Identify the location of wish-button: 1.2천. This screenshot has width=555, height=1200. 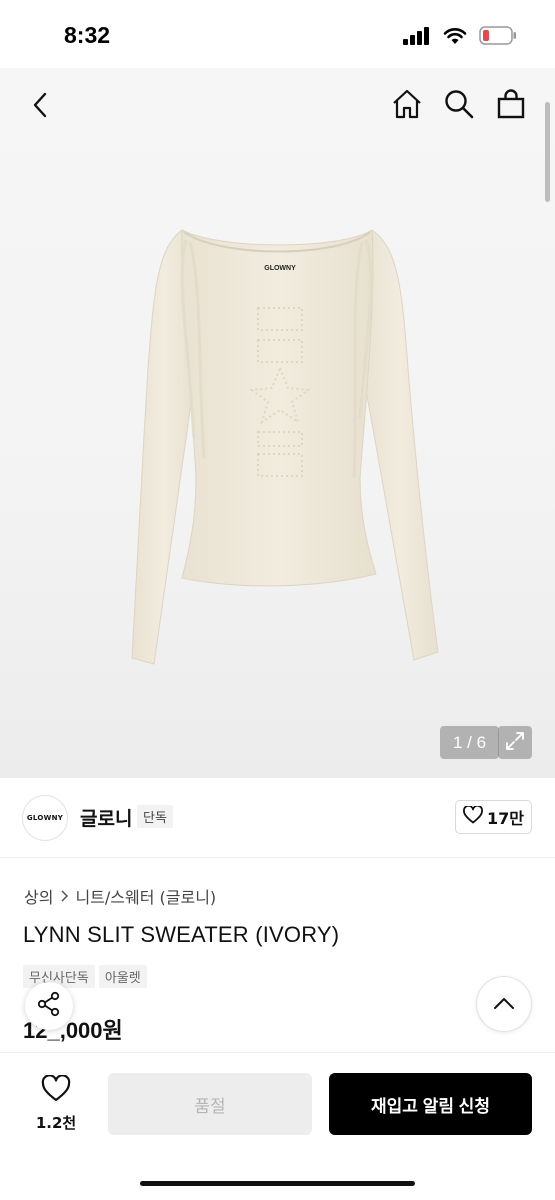
(56, 1103).